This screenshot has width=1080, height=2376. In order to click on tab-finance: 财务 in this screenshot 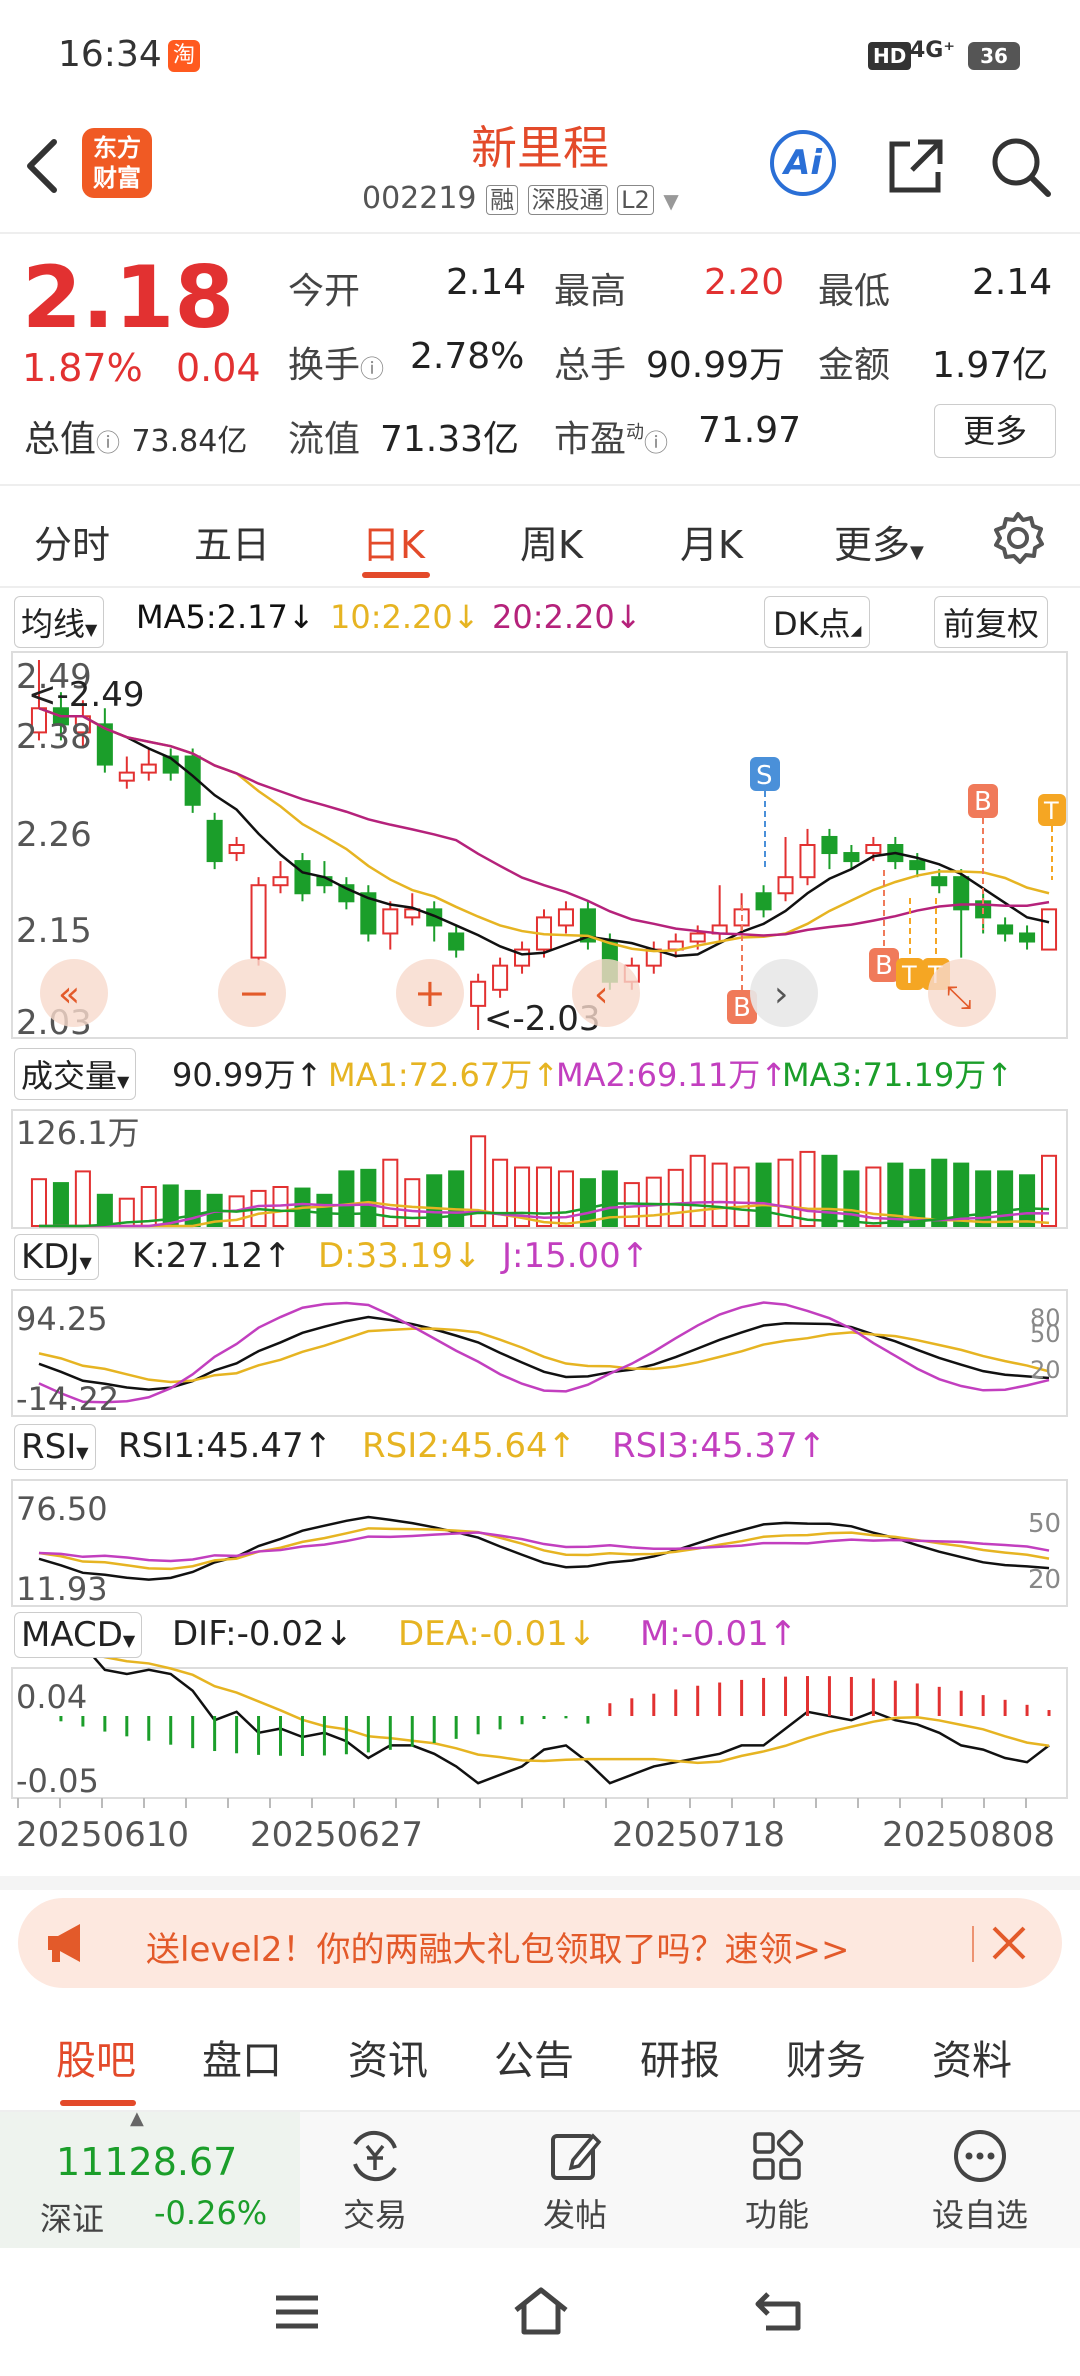, I will do `click(826, 2057)`.